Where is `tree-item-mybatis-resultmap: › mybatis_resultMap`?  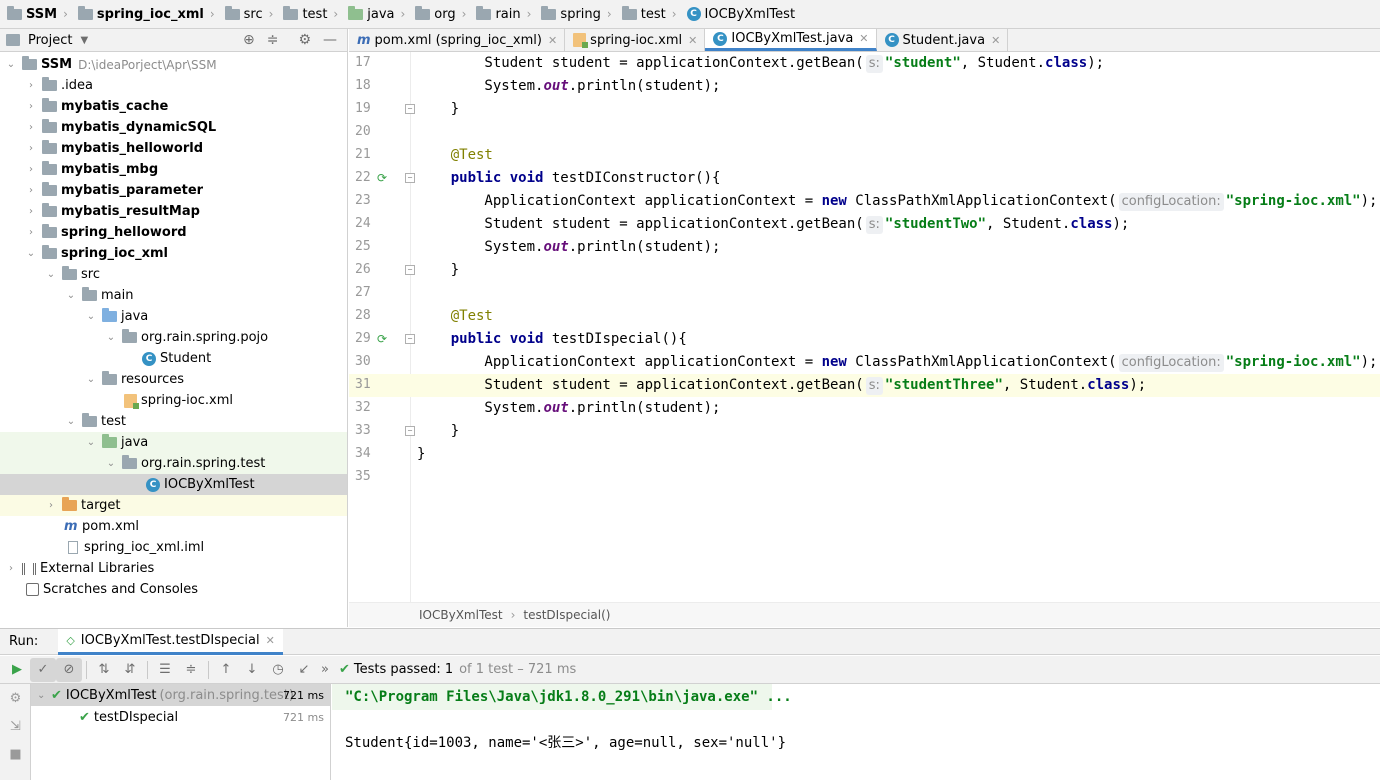 tree-item-mybatis-resultmap: › mybatis_resultMap is located at coordinates (173, 211).